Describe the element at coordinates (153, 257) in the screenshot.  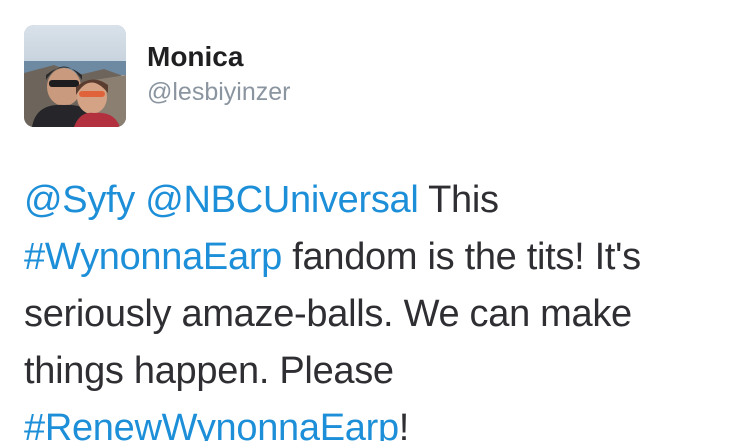
I see `hashtag-wynonnaearp-link: #WynonnaEarp` at that location.